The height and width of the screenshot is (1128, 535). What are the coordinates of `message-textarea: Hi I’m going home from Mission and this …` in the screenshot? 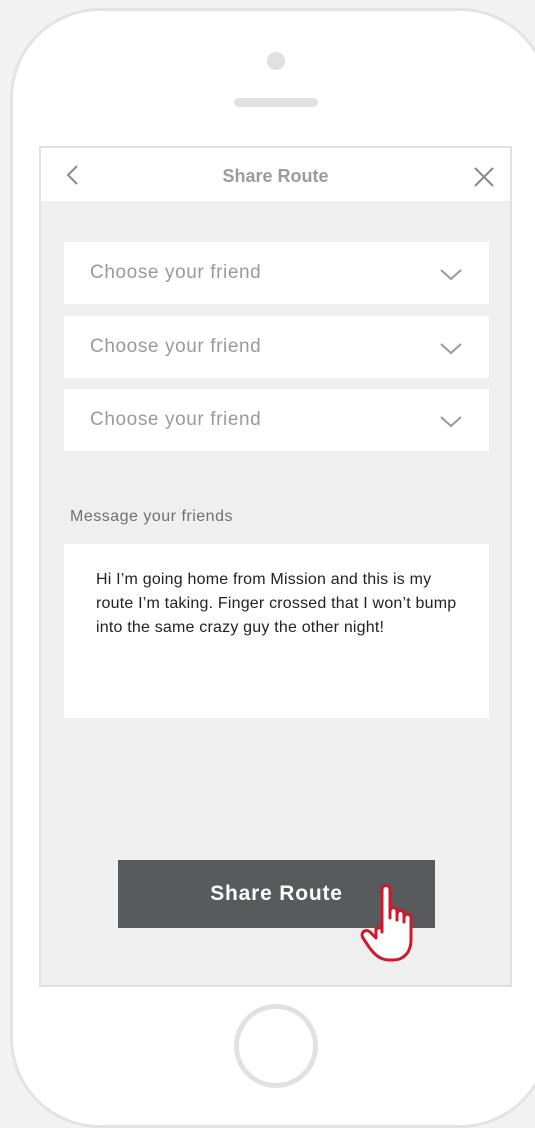 It's located at (276, 631).